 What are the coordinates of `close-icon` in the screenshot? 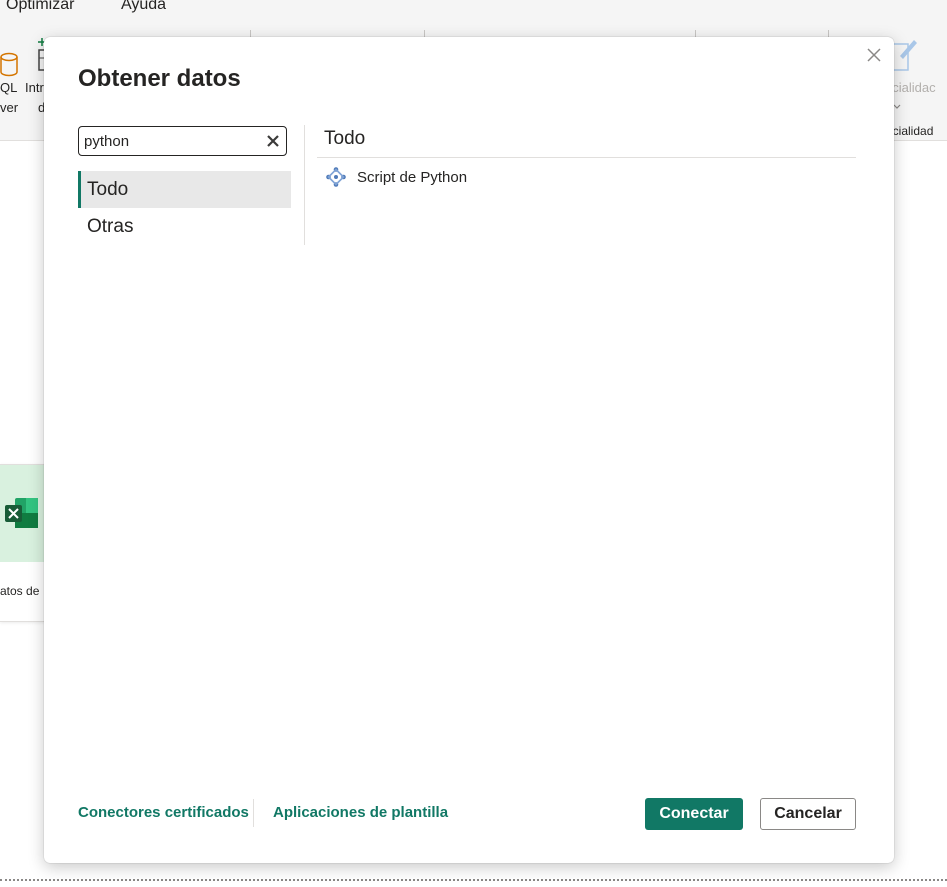 It's located at (874, 55).